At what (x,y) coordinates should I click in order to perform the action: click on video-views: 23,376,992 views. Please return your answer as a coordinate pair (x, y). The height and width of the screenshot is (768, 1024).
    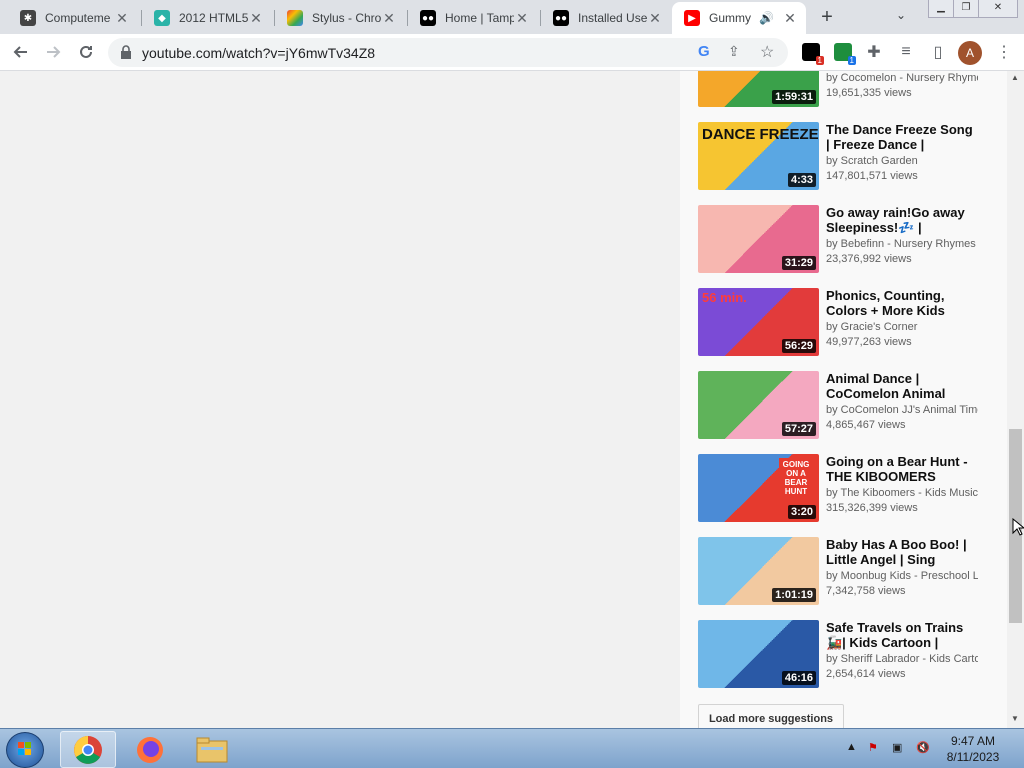
    Looking at the image, I should click on (869, 259).